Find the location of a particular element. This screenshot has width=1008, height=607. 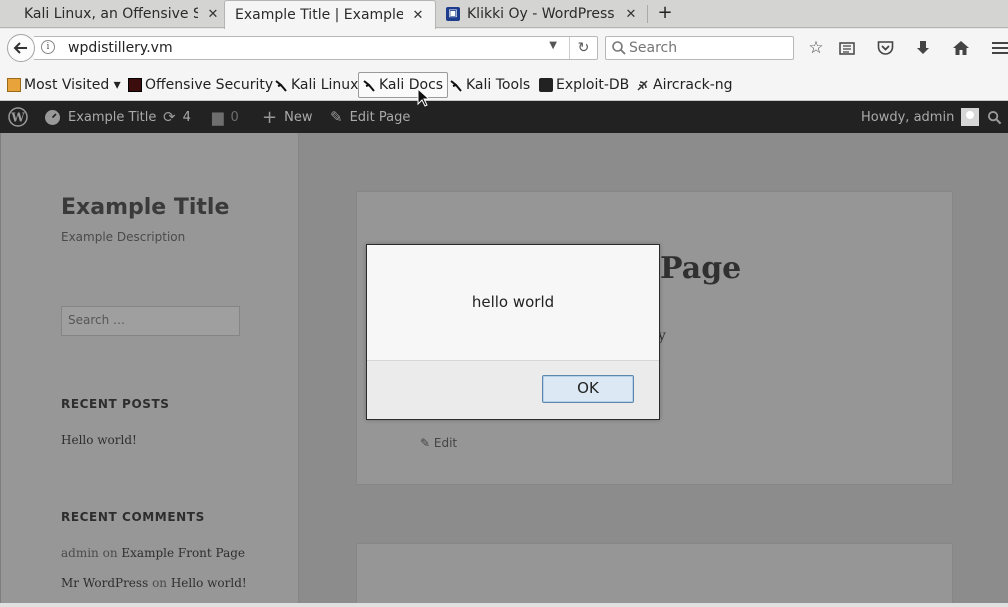

my-account-link: Howdy, admin is located at coordinates (920, 117).